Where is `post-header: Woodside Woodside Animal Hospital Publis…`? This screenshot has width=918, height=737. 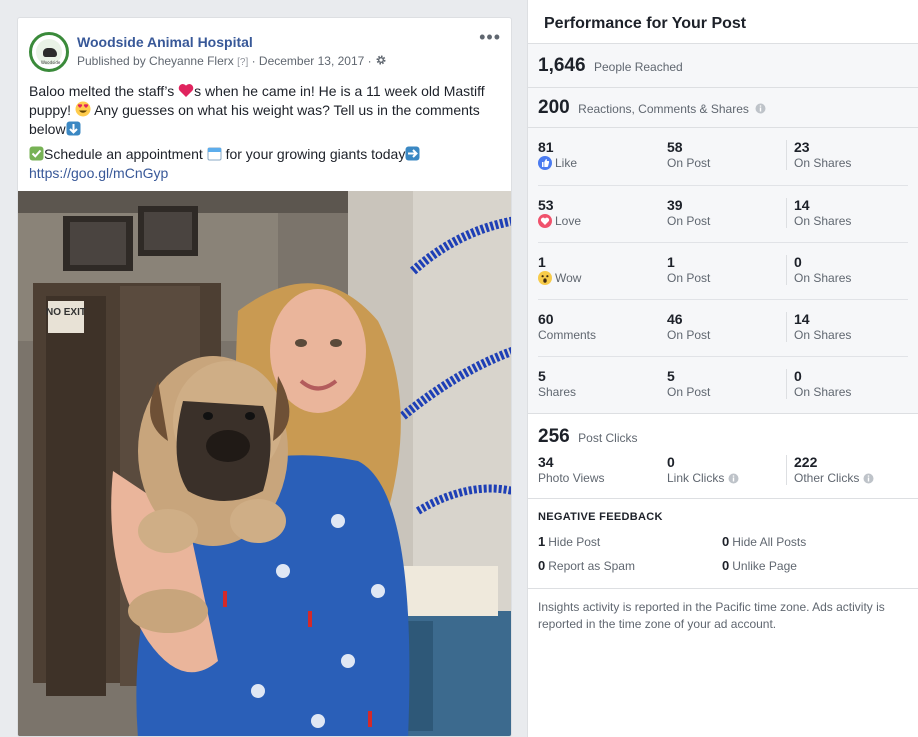
post-header: Woodside Woodside Animal Hospital Publis… is located at coordinates (264, 48).